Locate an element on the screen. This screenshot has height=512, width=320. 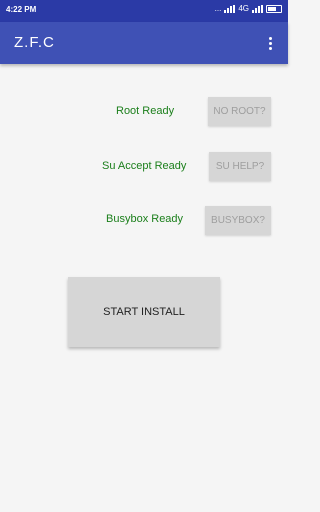
su-accept-ready-label: Su Accept Ready is located at coordinates (144, 166).